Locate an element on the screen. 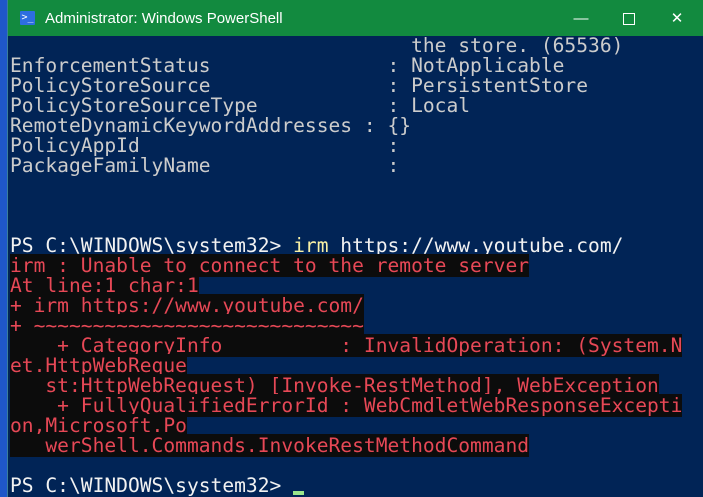 This screenshot has height=497, width=703. output-line: PolicyStoreSource : PersistentStore is located at coordinates (299, 85).